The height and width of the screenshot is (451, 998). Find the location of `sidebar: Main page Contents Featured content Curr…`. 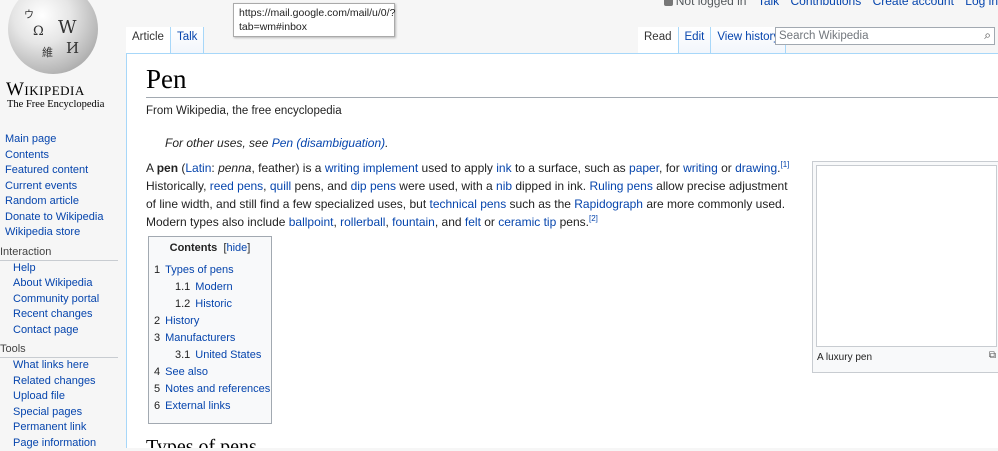

sidebar: Main page Contents Featured content Curr… is located at coordinates (62, 291).